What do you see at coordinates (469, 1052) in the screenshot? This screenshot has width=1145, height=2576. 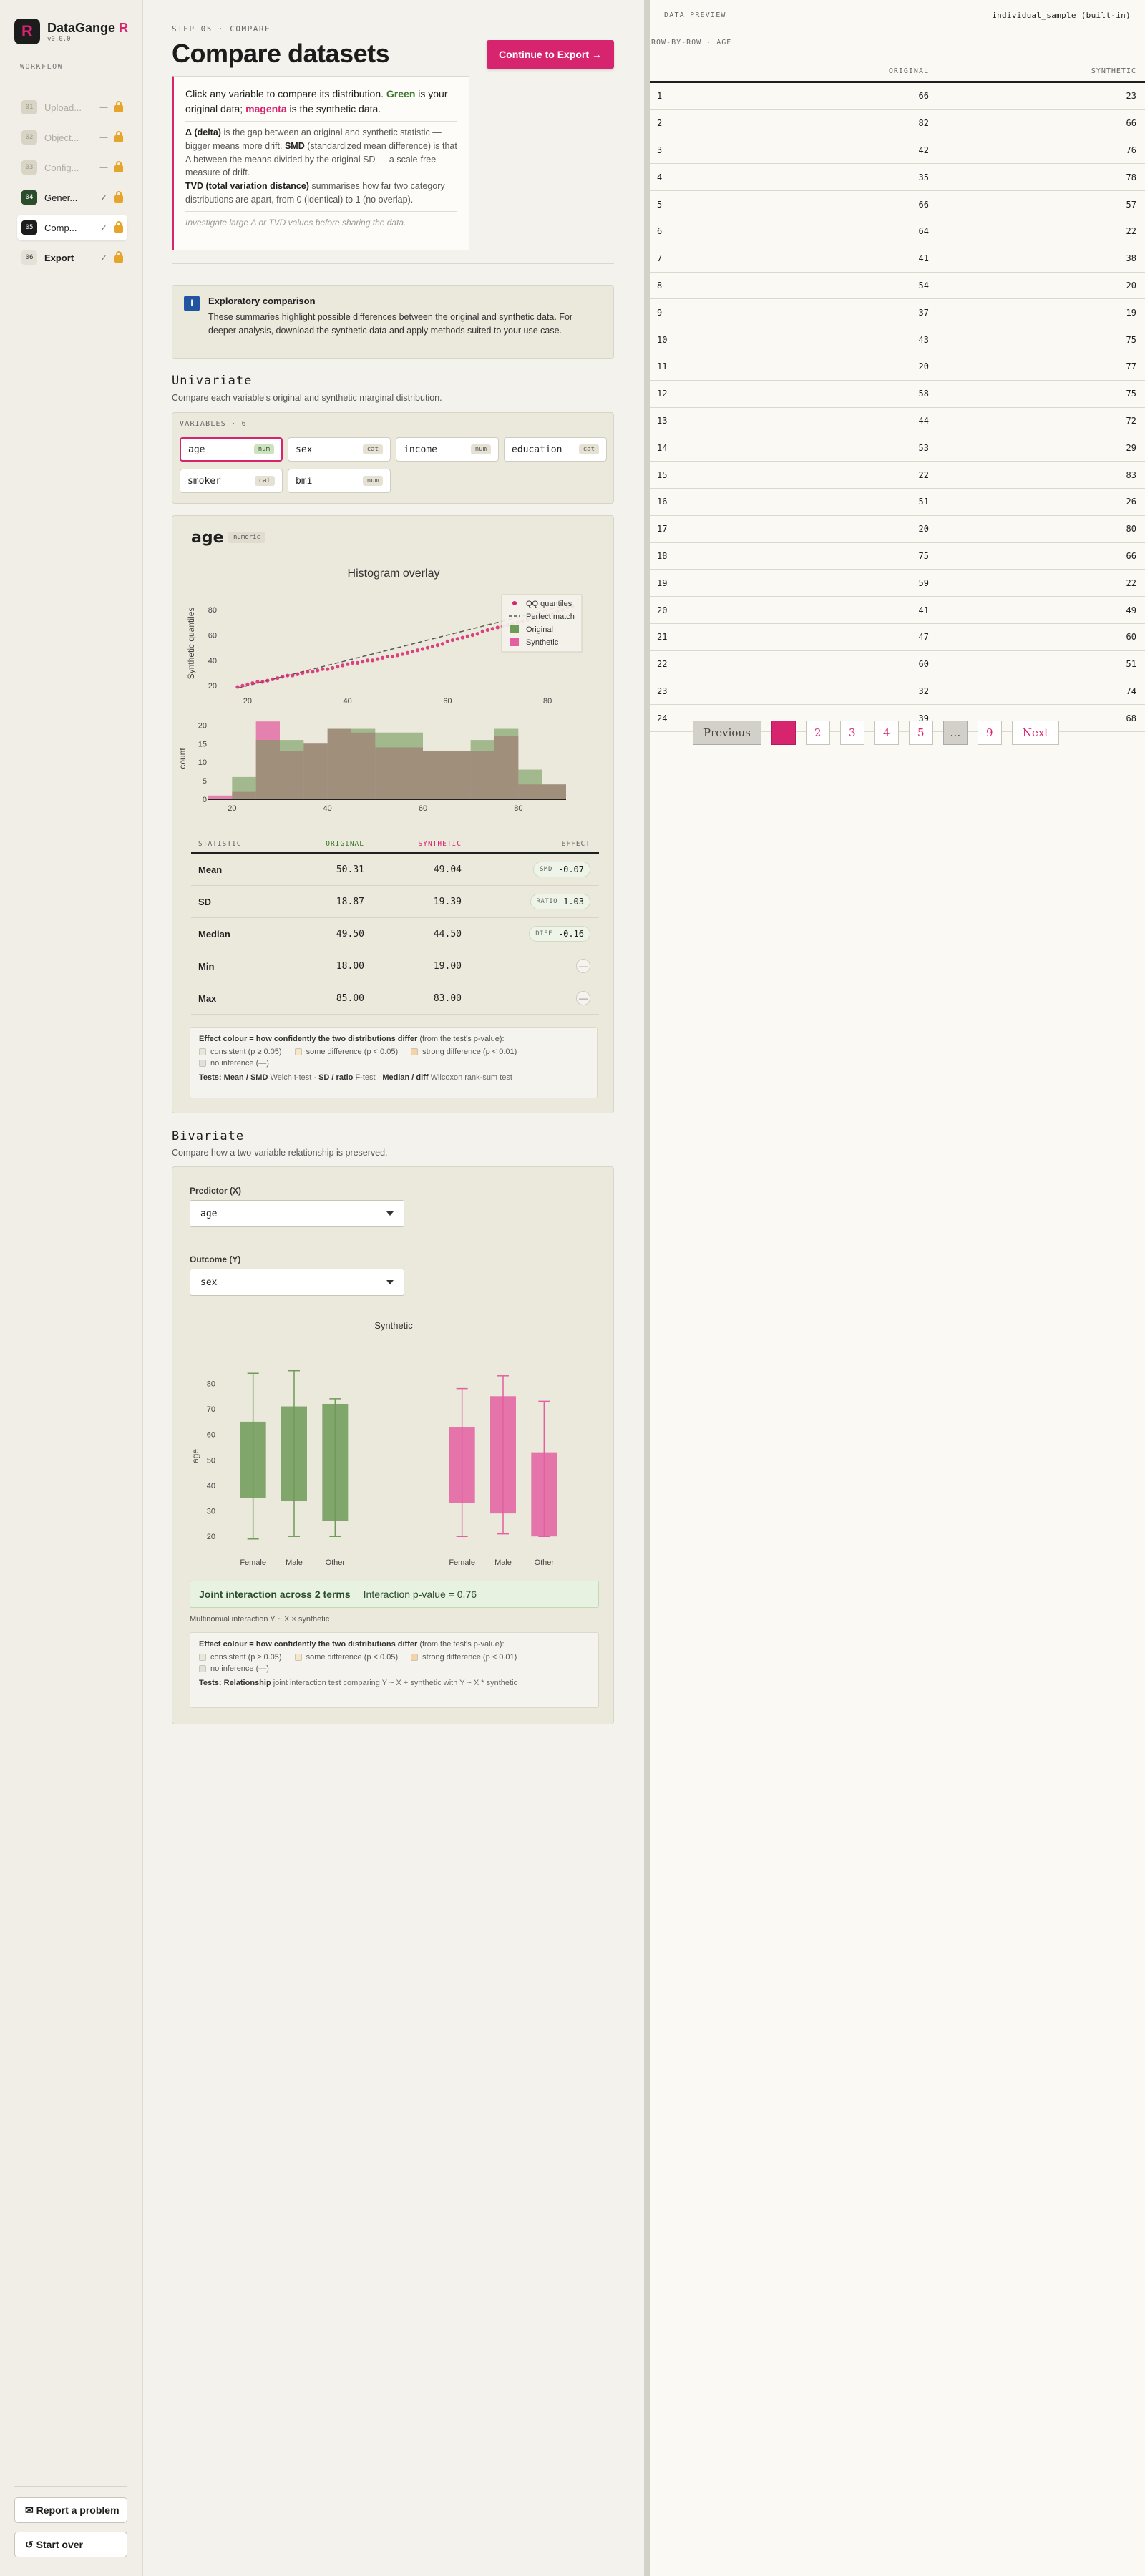 I see `legend-label: strong difference (p < 0.01)` at bounding box center [469, 1052].